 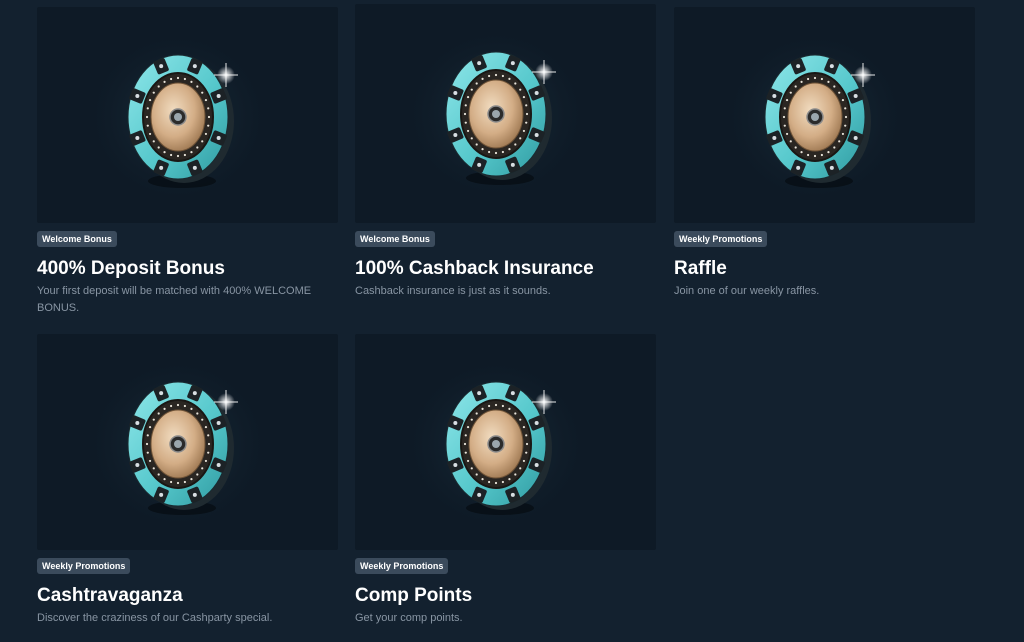 I want to click on promo-description: Get your comp points., so click(x=409, y=618).